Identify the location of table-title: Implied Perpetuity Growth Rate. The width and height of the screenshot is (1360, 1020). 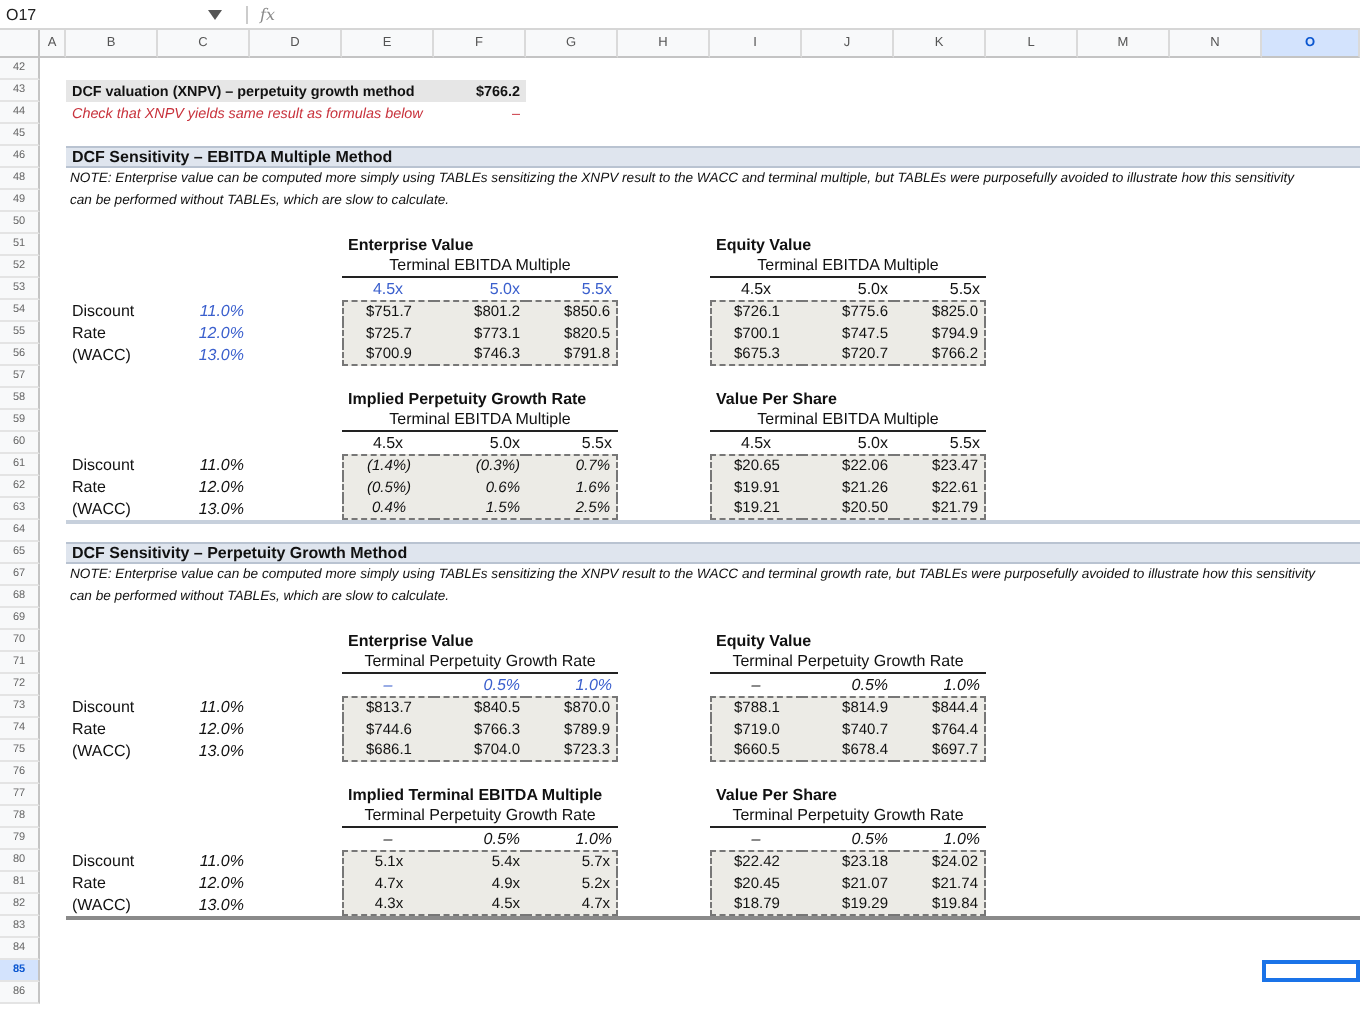
(467, 399).